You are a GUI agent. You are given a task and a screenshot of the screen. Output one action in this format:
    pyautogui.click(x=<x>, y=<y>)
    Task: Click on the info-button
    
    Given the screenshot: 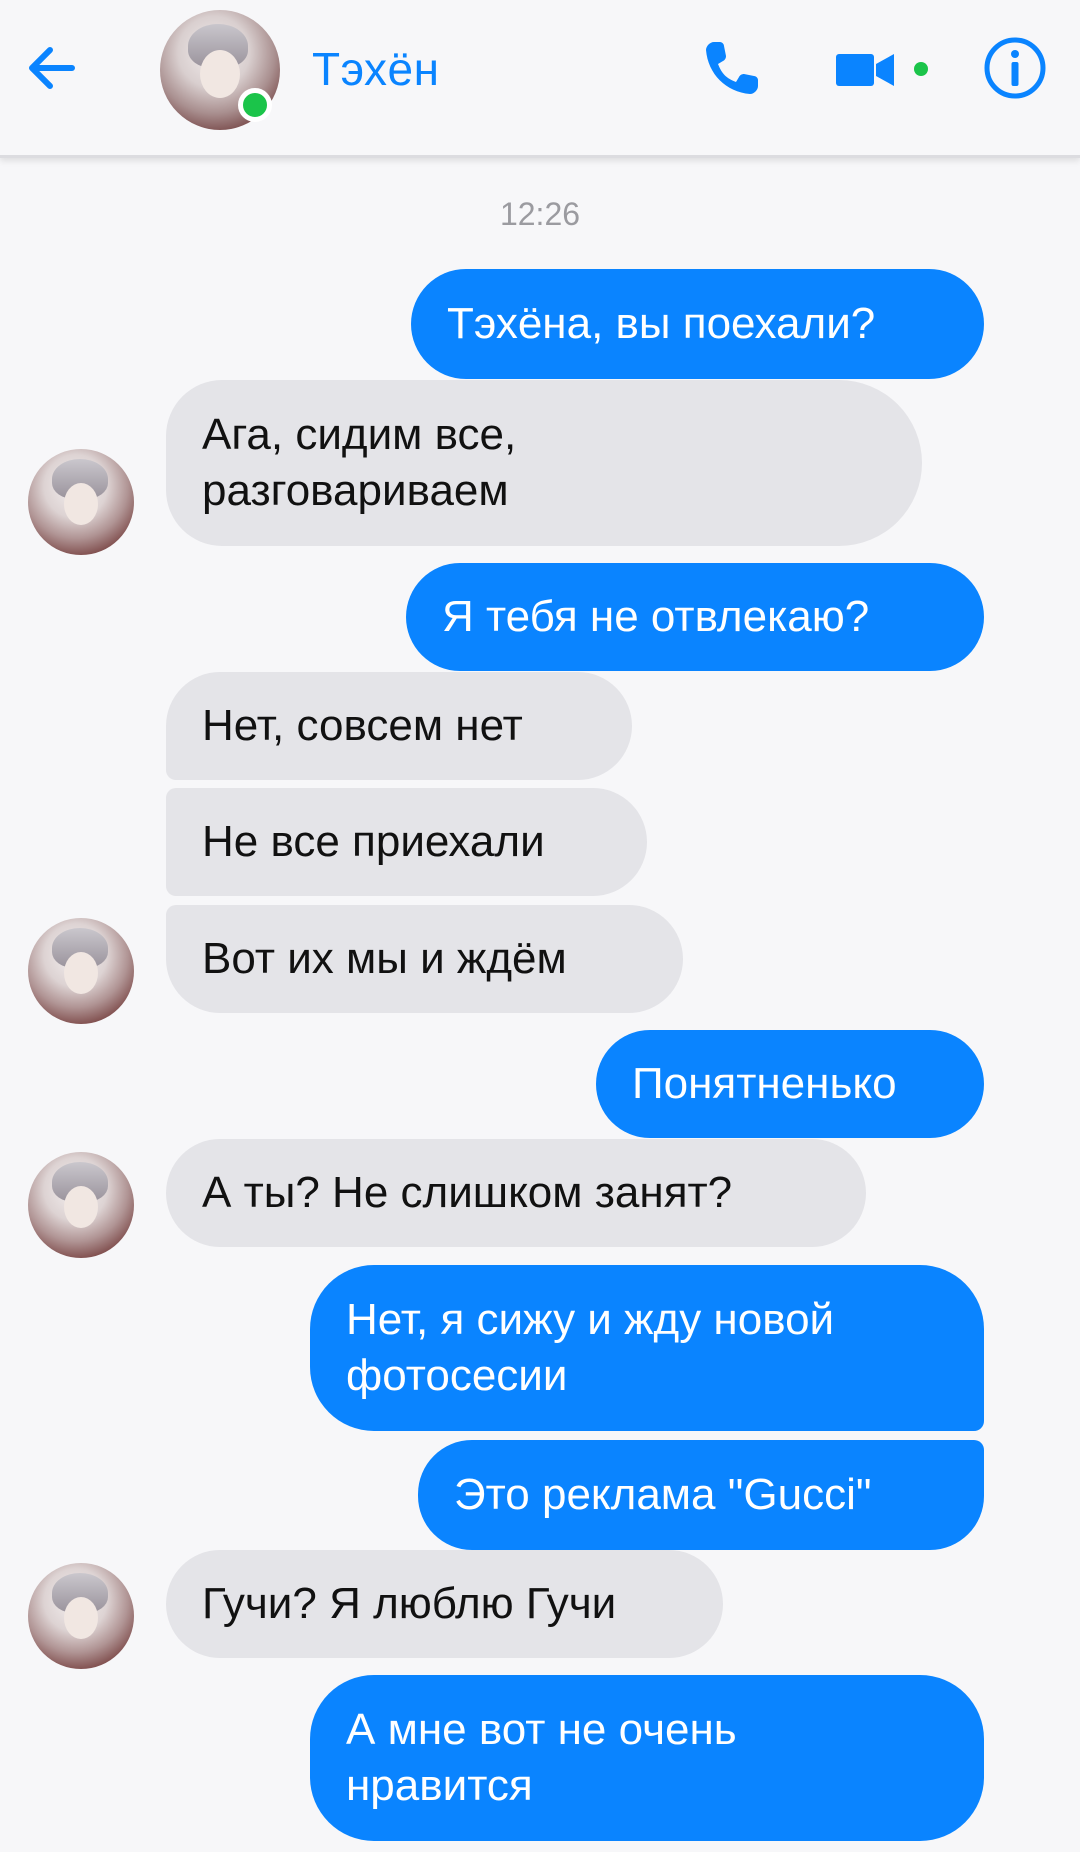 What is the action you would take?
    pyautogui.click(x=1015, y=68)
    